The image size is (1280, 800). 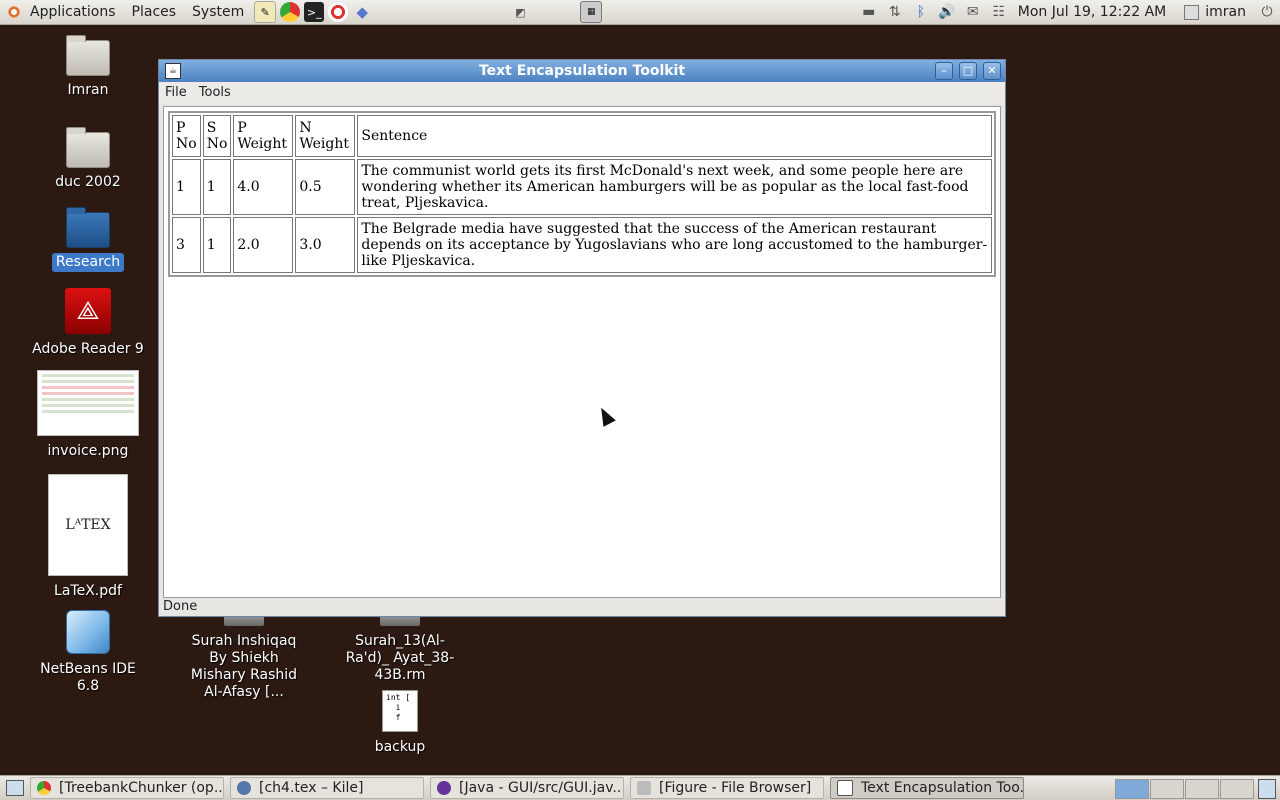 I want to click on header-s-no: S No, so click(x=217, y=136).